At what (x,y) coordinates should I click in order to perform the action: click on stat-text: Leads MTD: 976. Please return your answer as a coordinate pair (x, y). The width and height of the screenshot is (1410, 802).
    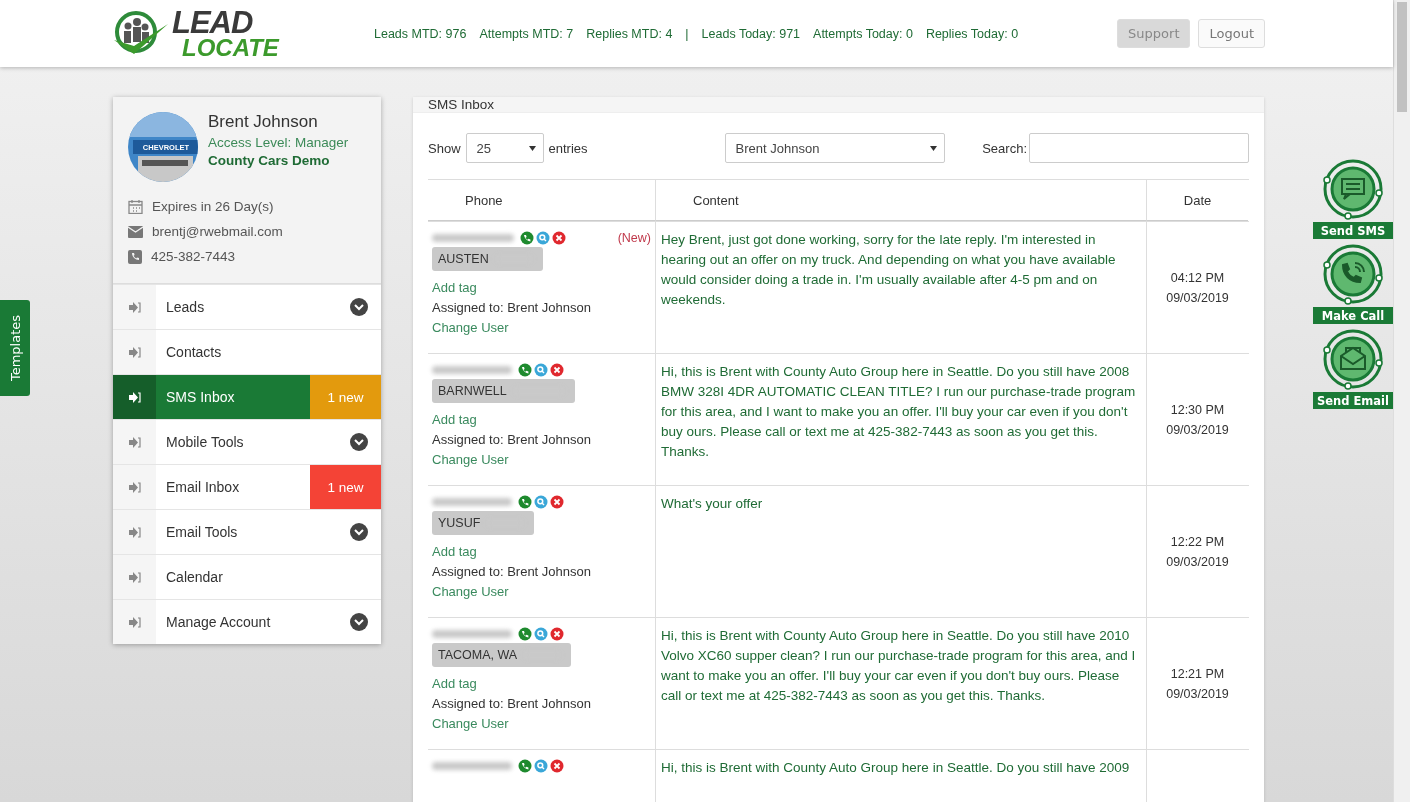
    Looking at the image, I should click on (420, 33).